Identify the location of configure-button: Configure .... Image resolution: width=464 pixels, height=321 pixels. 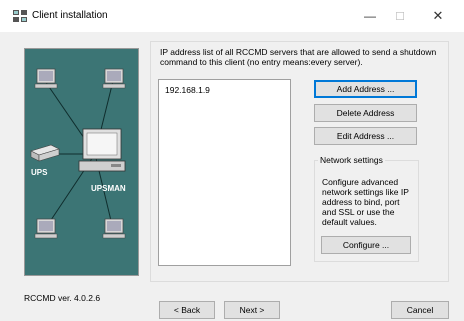
(366, 245).